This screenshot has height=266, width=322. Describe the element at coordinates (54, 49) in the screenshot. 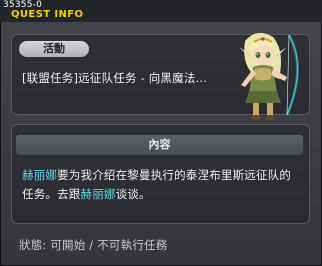

I see `activity-badge: 活動` at that location.